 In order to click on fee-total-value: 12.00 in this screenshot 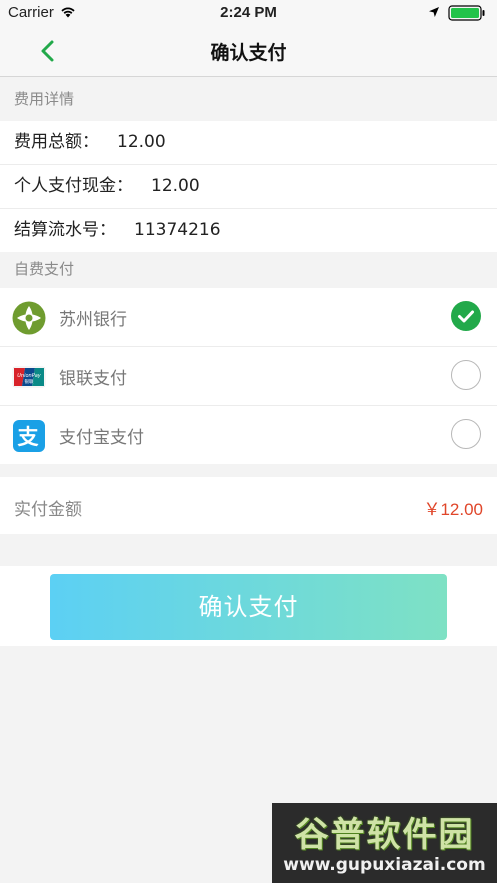, I will do `click(141, 142)`.